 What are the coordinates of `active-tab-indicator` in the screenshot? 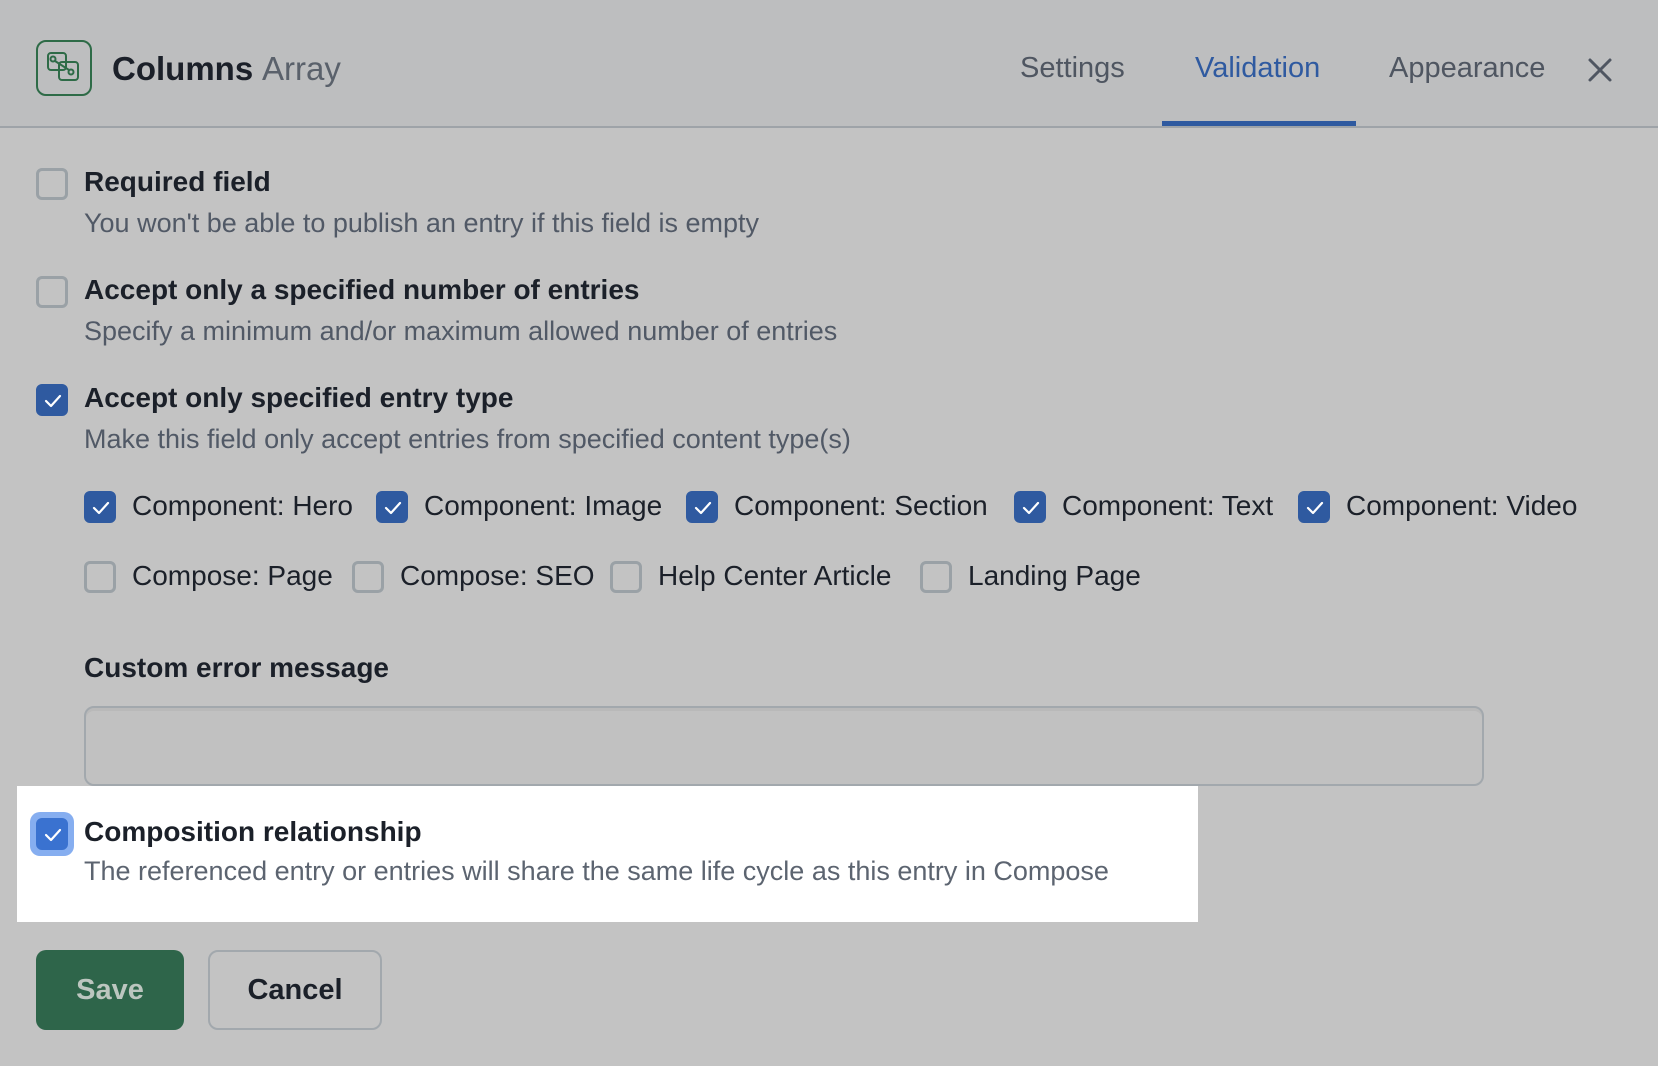 It's located at (1259, 123).